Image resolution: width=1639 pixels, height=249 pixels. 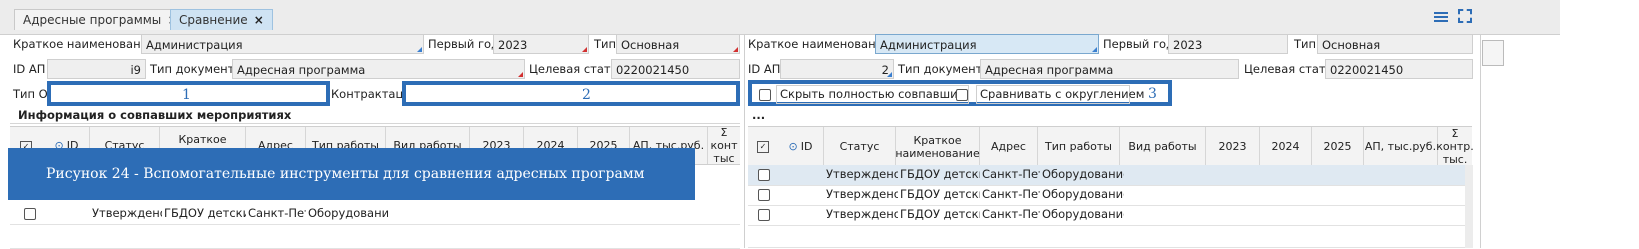 What do you see at coordinates (1401, 146) in the screenshot?
I see `column-header-ap: АП, тыс.руб.` at bounding box center [1401, 146].